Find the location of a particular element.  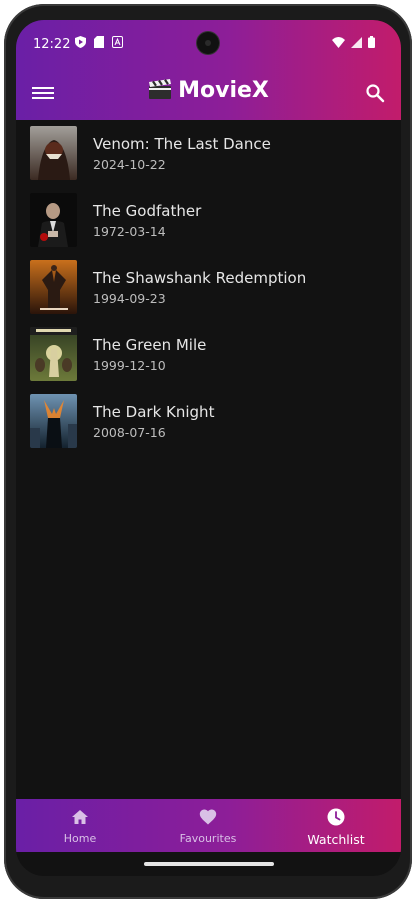

app-bar: MovieX is located at coordinates (208, 94).